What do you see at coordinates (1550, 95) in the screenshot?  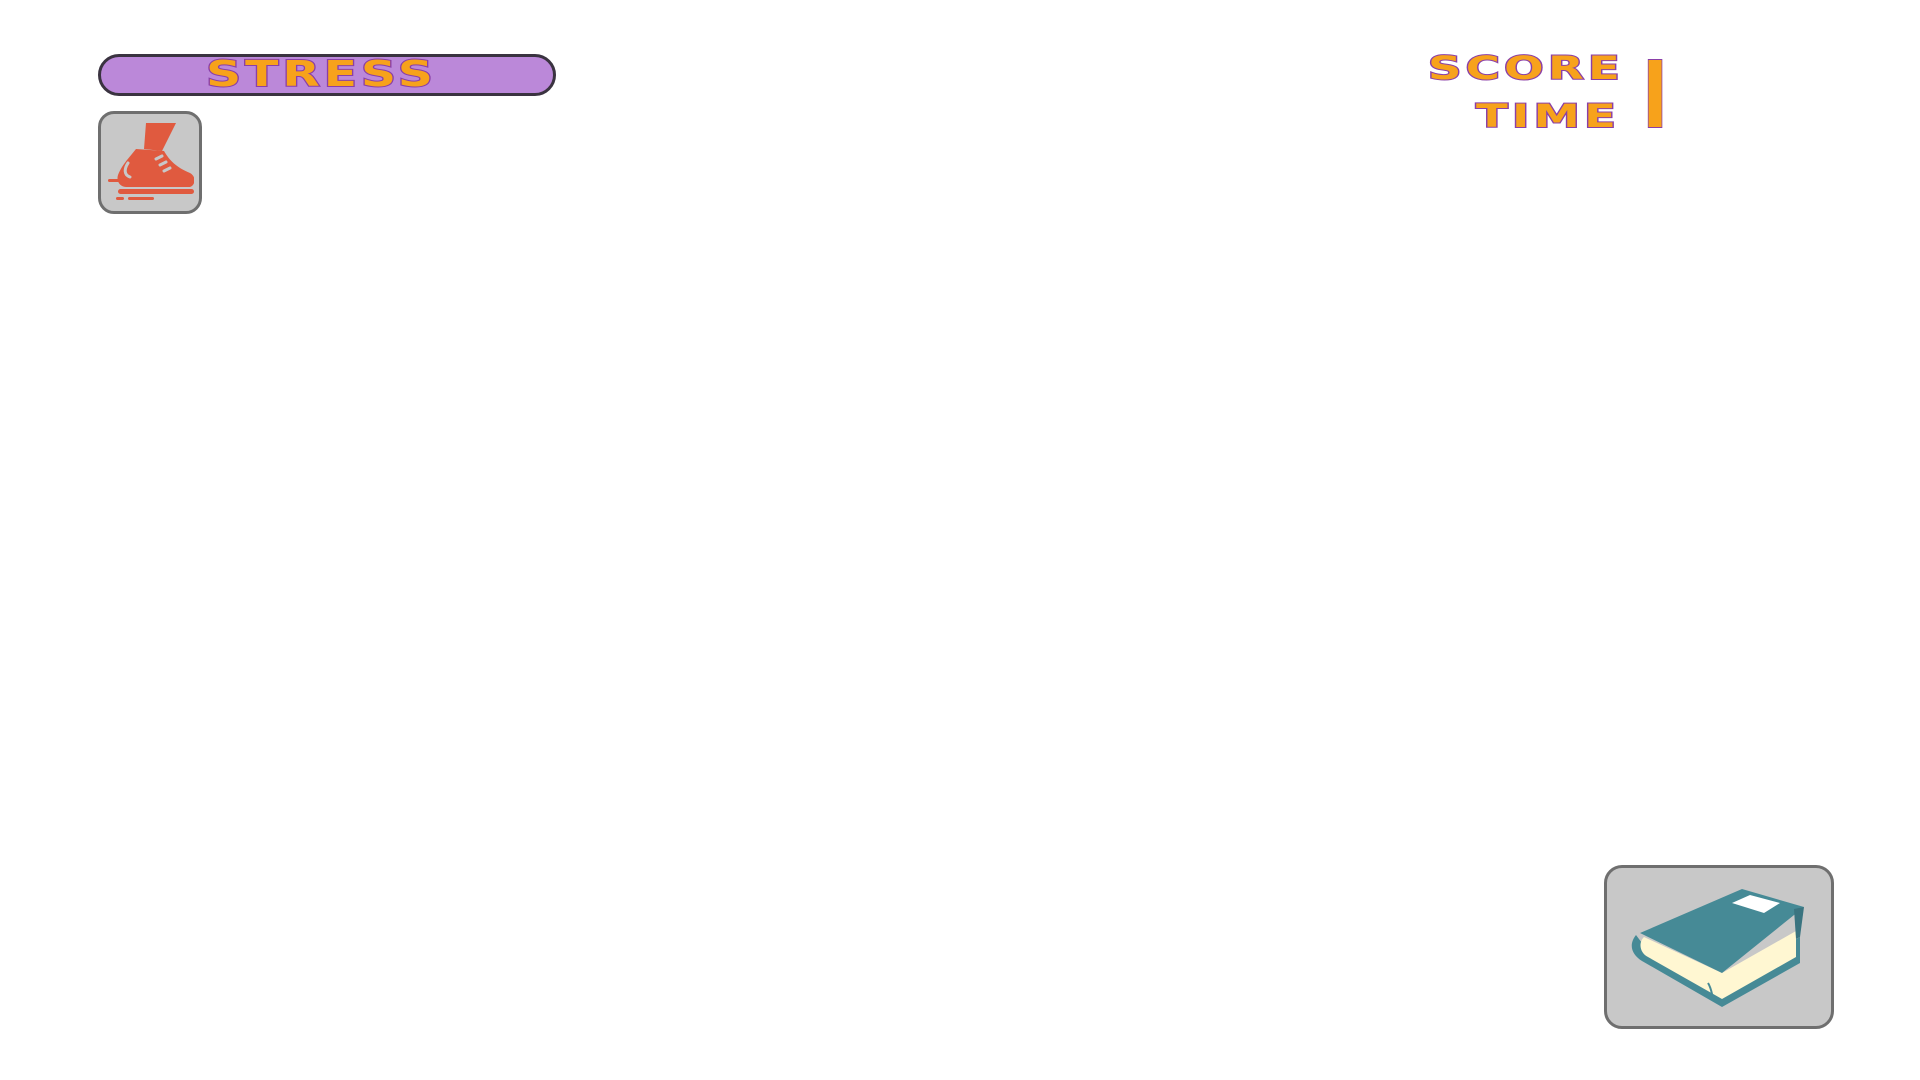 I see `score-time-hud: SCORE TIME I` at bounding box center [1550, 95].